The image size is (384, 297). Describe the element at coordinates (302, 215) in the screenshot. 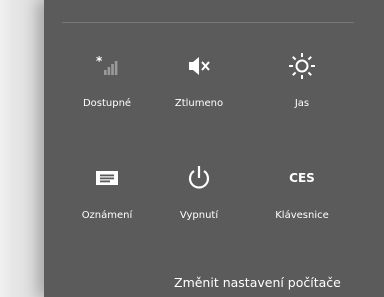

I see `tile-label-keyboard: Klávesnice` at that location.